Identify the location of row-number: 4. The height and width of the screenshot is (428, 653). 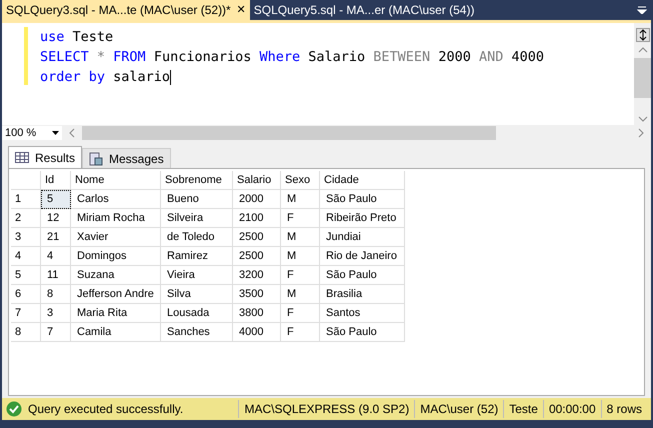
(26, 256).